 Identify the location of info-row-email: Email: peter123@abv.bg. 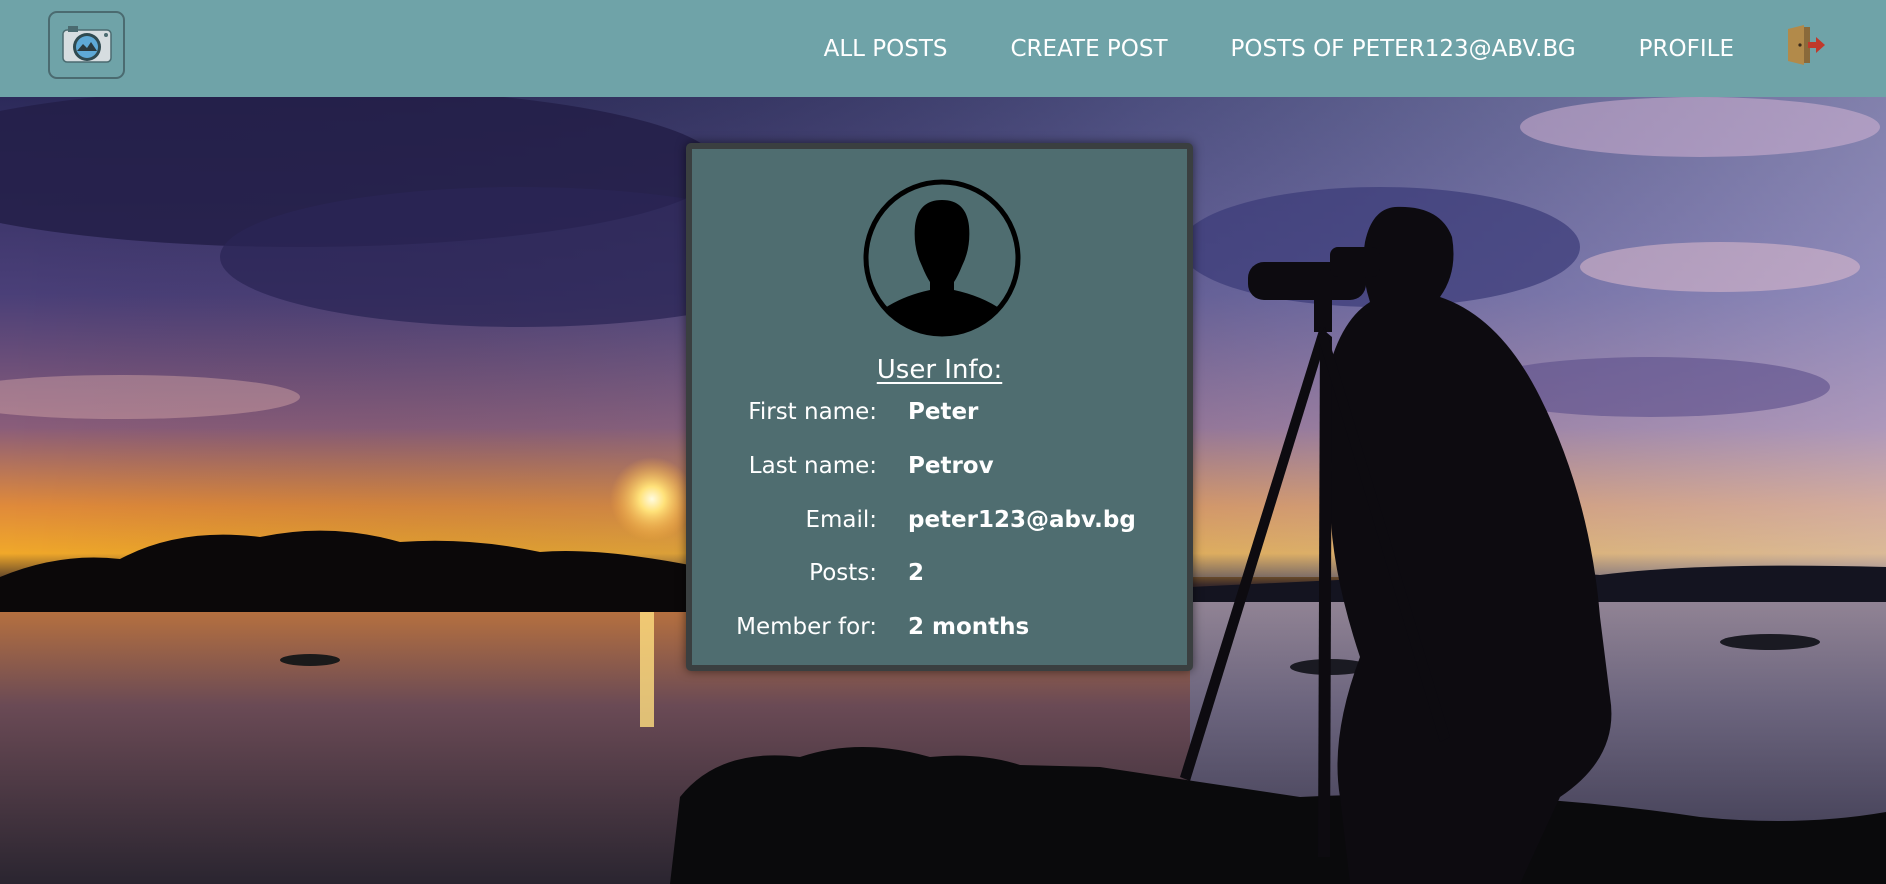
(939, 522).